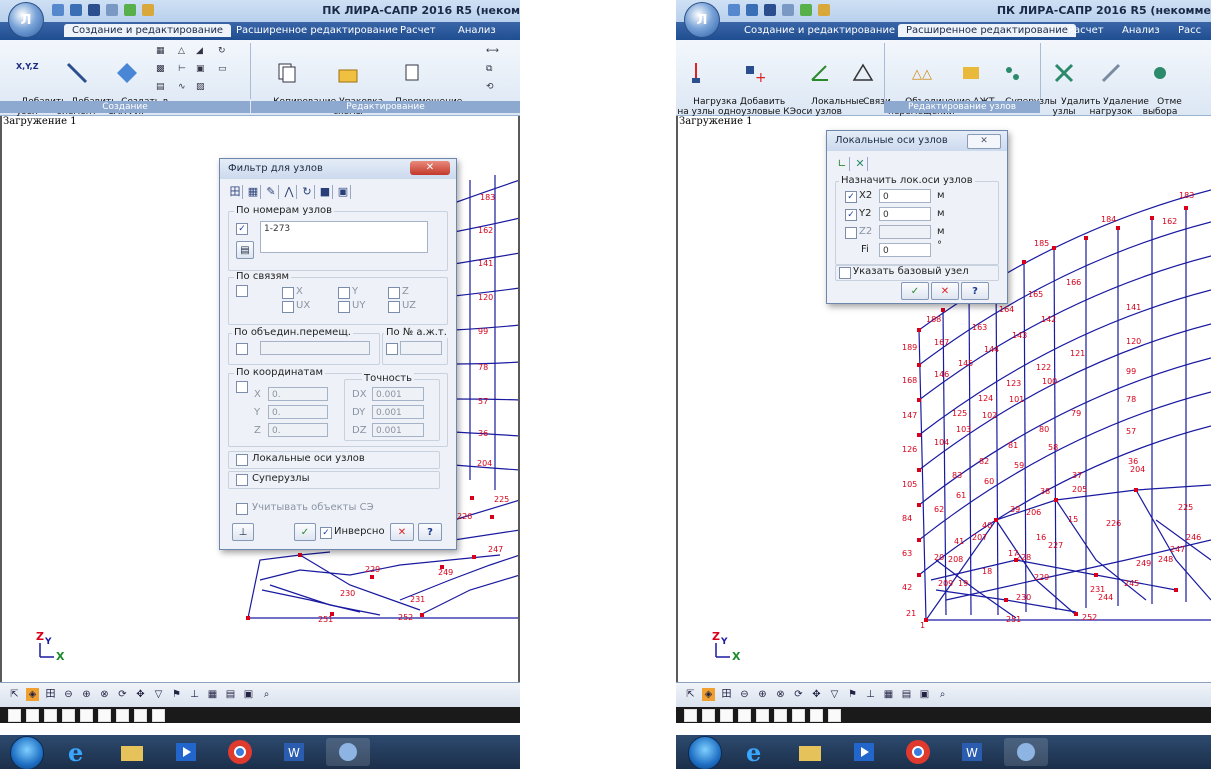 The height and width of the screenshot is (769, 1211). Describe the element at coordinates (35, 84) in the screenshot. I see `add-node-button: X,Y,Z Добавить узел` at that location.